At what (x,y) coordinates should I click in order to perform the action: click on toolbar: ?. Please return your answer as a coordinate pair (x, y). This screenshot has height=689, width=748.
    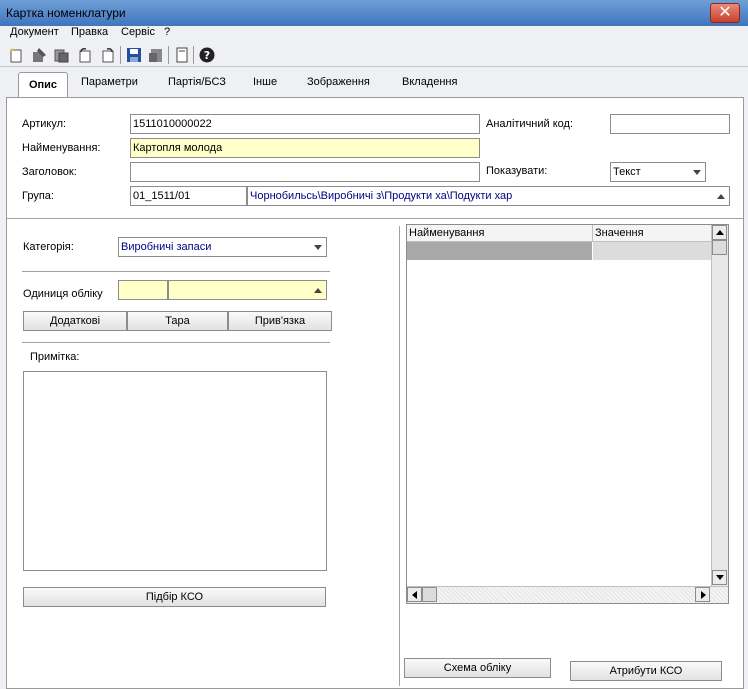
    Looking at the image, I should click on (374, 55).